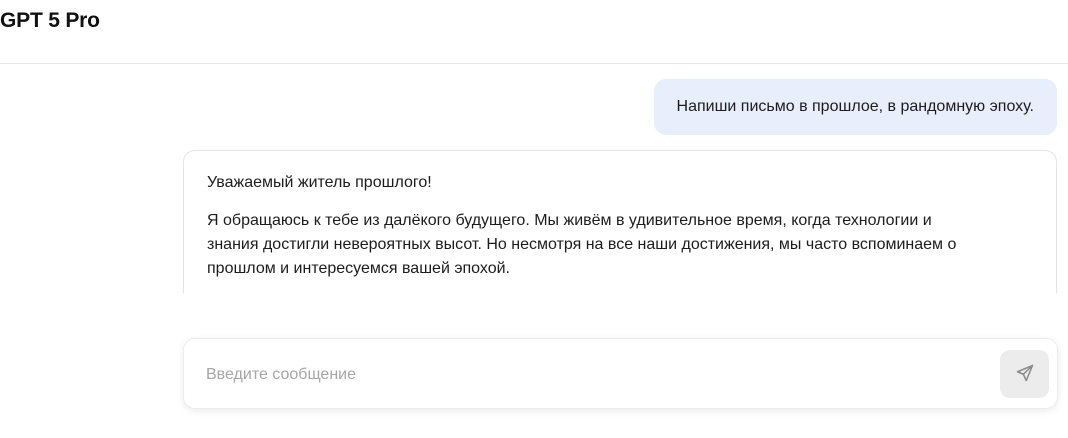 This screenshot has height=438, width=1068. What do you see at coordinates (596, 374) in the screenshot?
I see `message-input` at bounding box center [596, 374].